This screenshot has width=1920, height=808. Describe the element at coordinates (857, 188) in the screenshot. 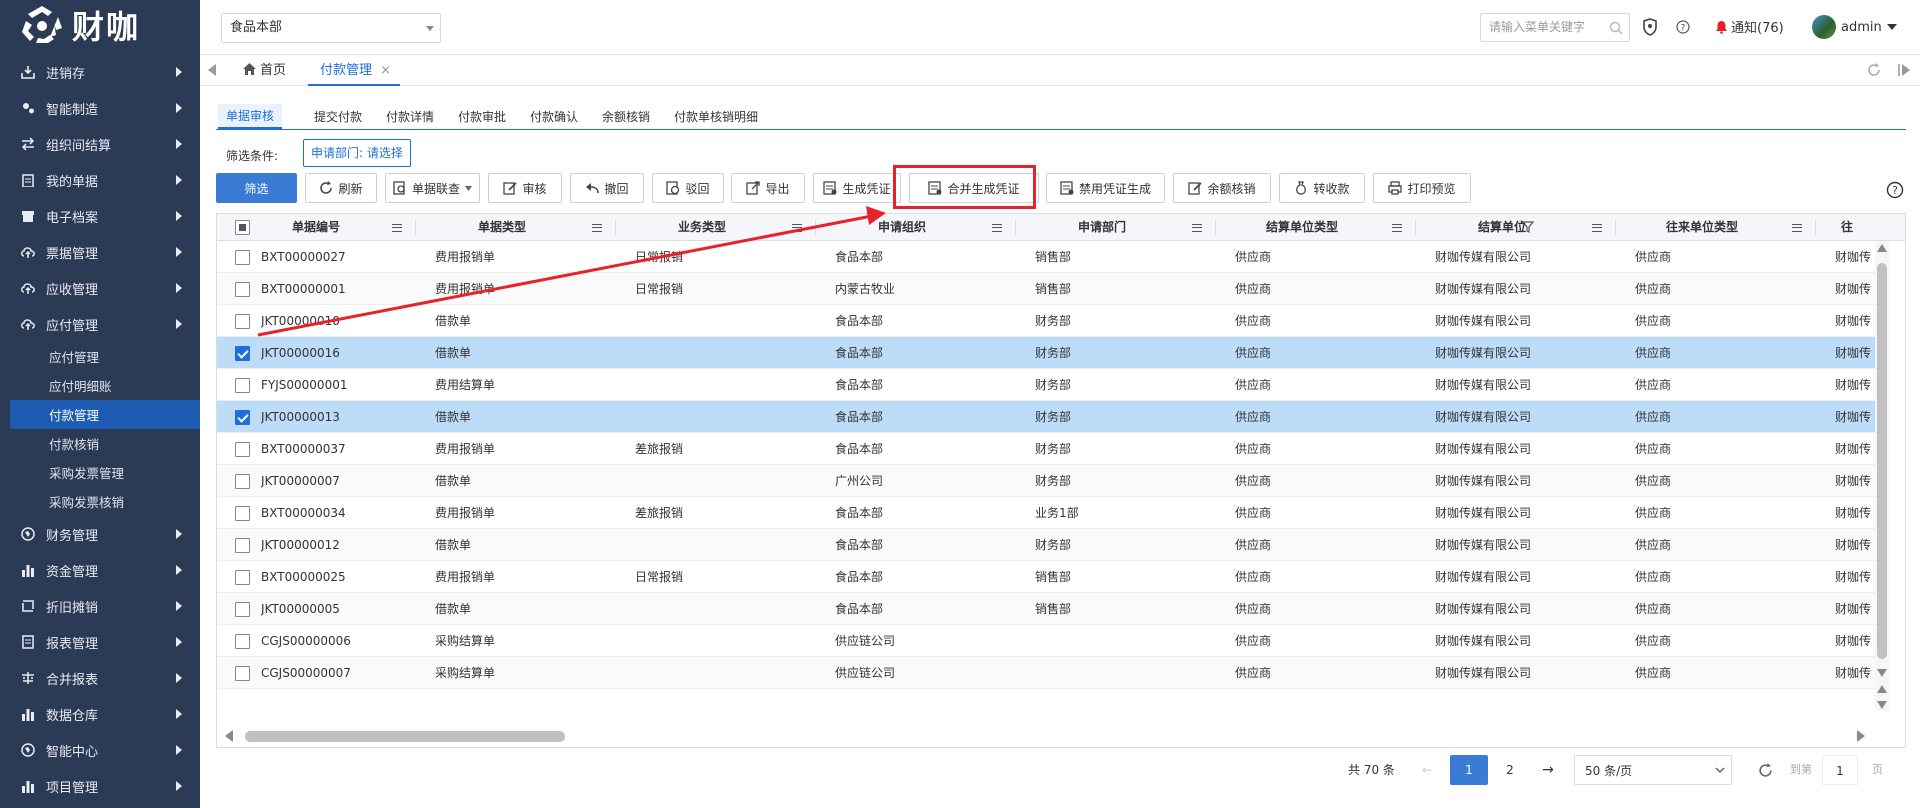

I see `generate-voucher-button: 生成凭证` at that location.